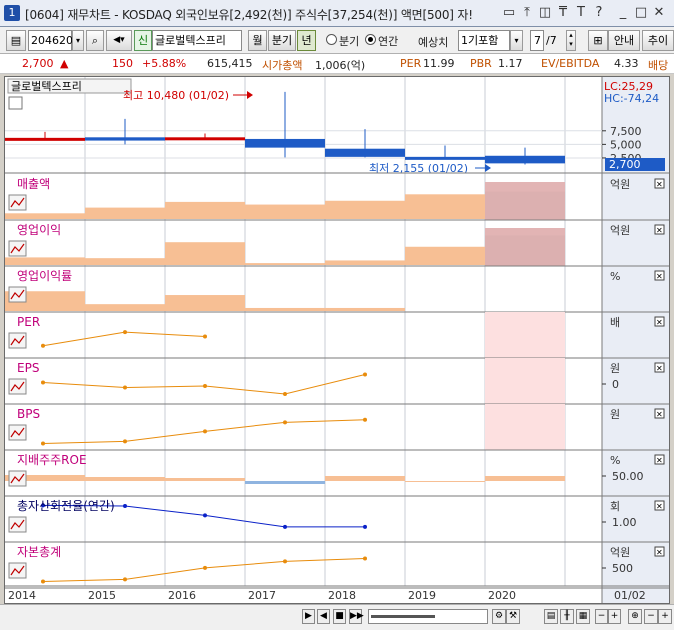 The width and height of the screenshot is (674, 630). What do you see at coordinates (499, 616) in the screenshot?
I see `chart-settings-icon: ⚙` at bounding box center [499, 616].